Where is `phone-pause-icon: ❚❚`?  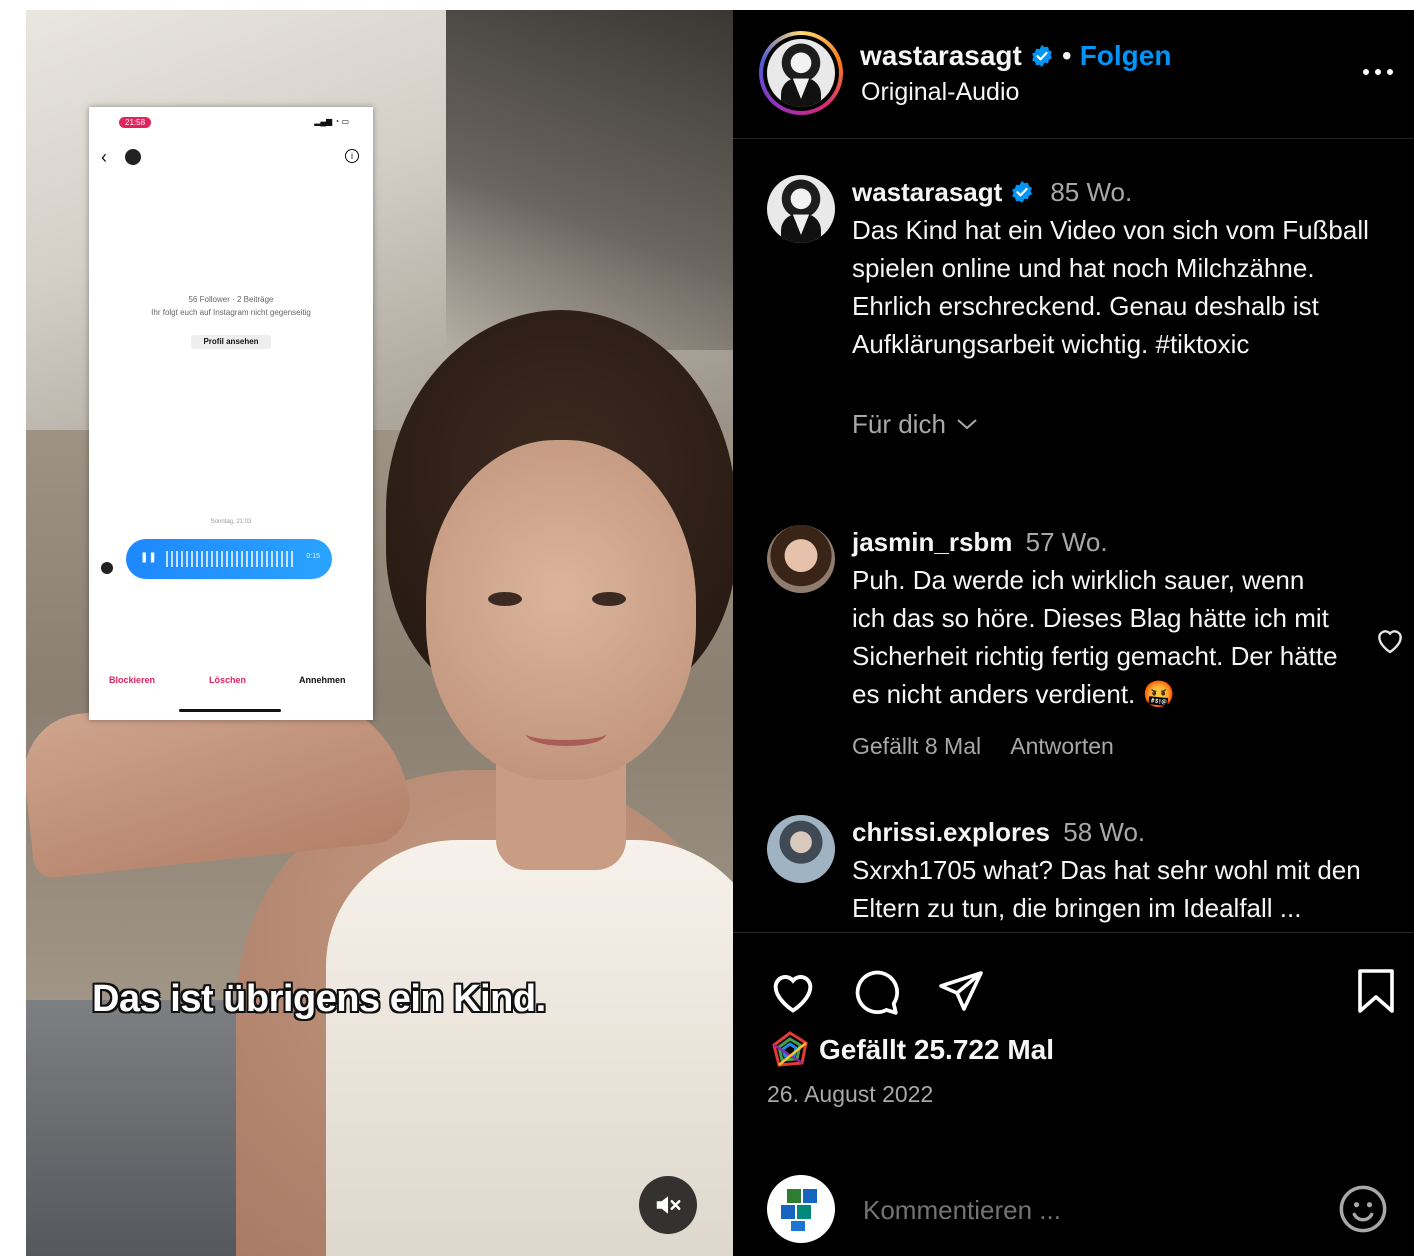
phone-pause-icon: ❚❚ is located at coordinates (148, 557).